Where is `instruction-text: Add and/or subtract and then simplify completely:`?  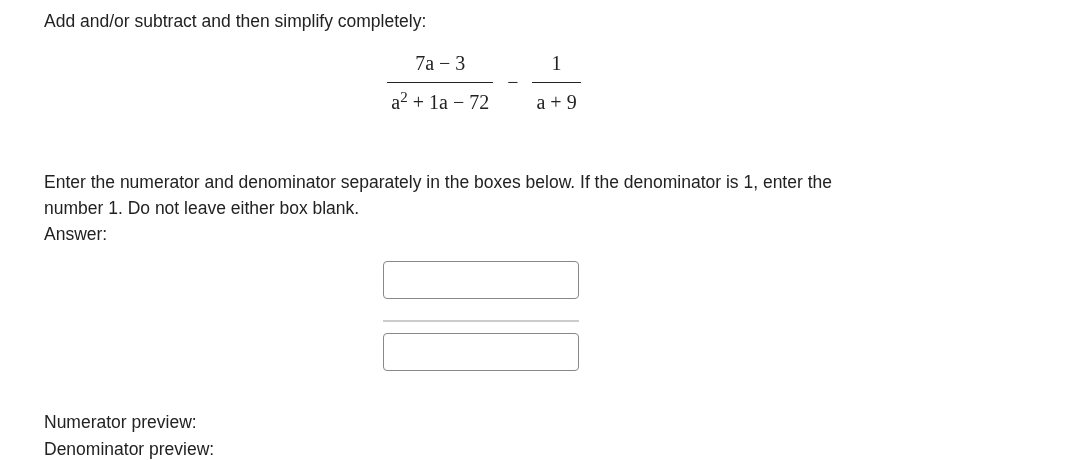 instruction-text: Add and/or subtract and then simplify completely: is located at coordinates (236, 21).